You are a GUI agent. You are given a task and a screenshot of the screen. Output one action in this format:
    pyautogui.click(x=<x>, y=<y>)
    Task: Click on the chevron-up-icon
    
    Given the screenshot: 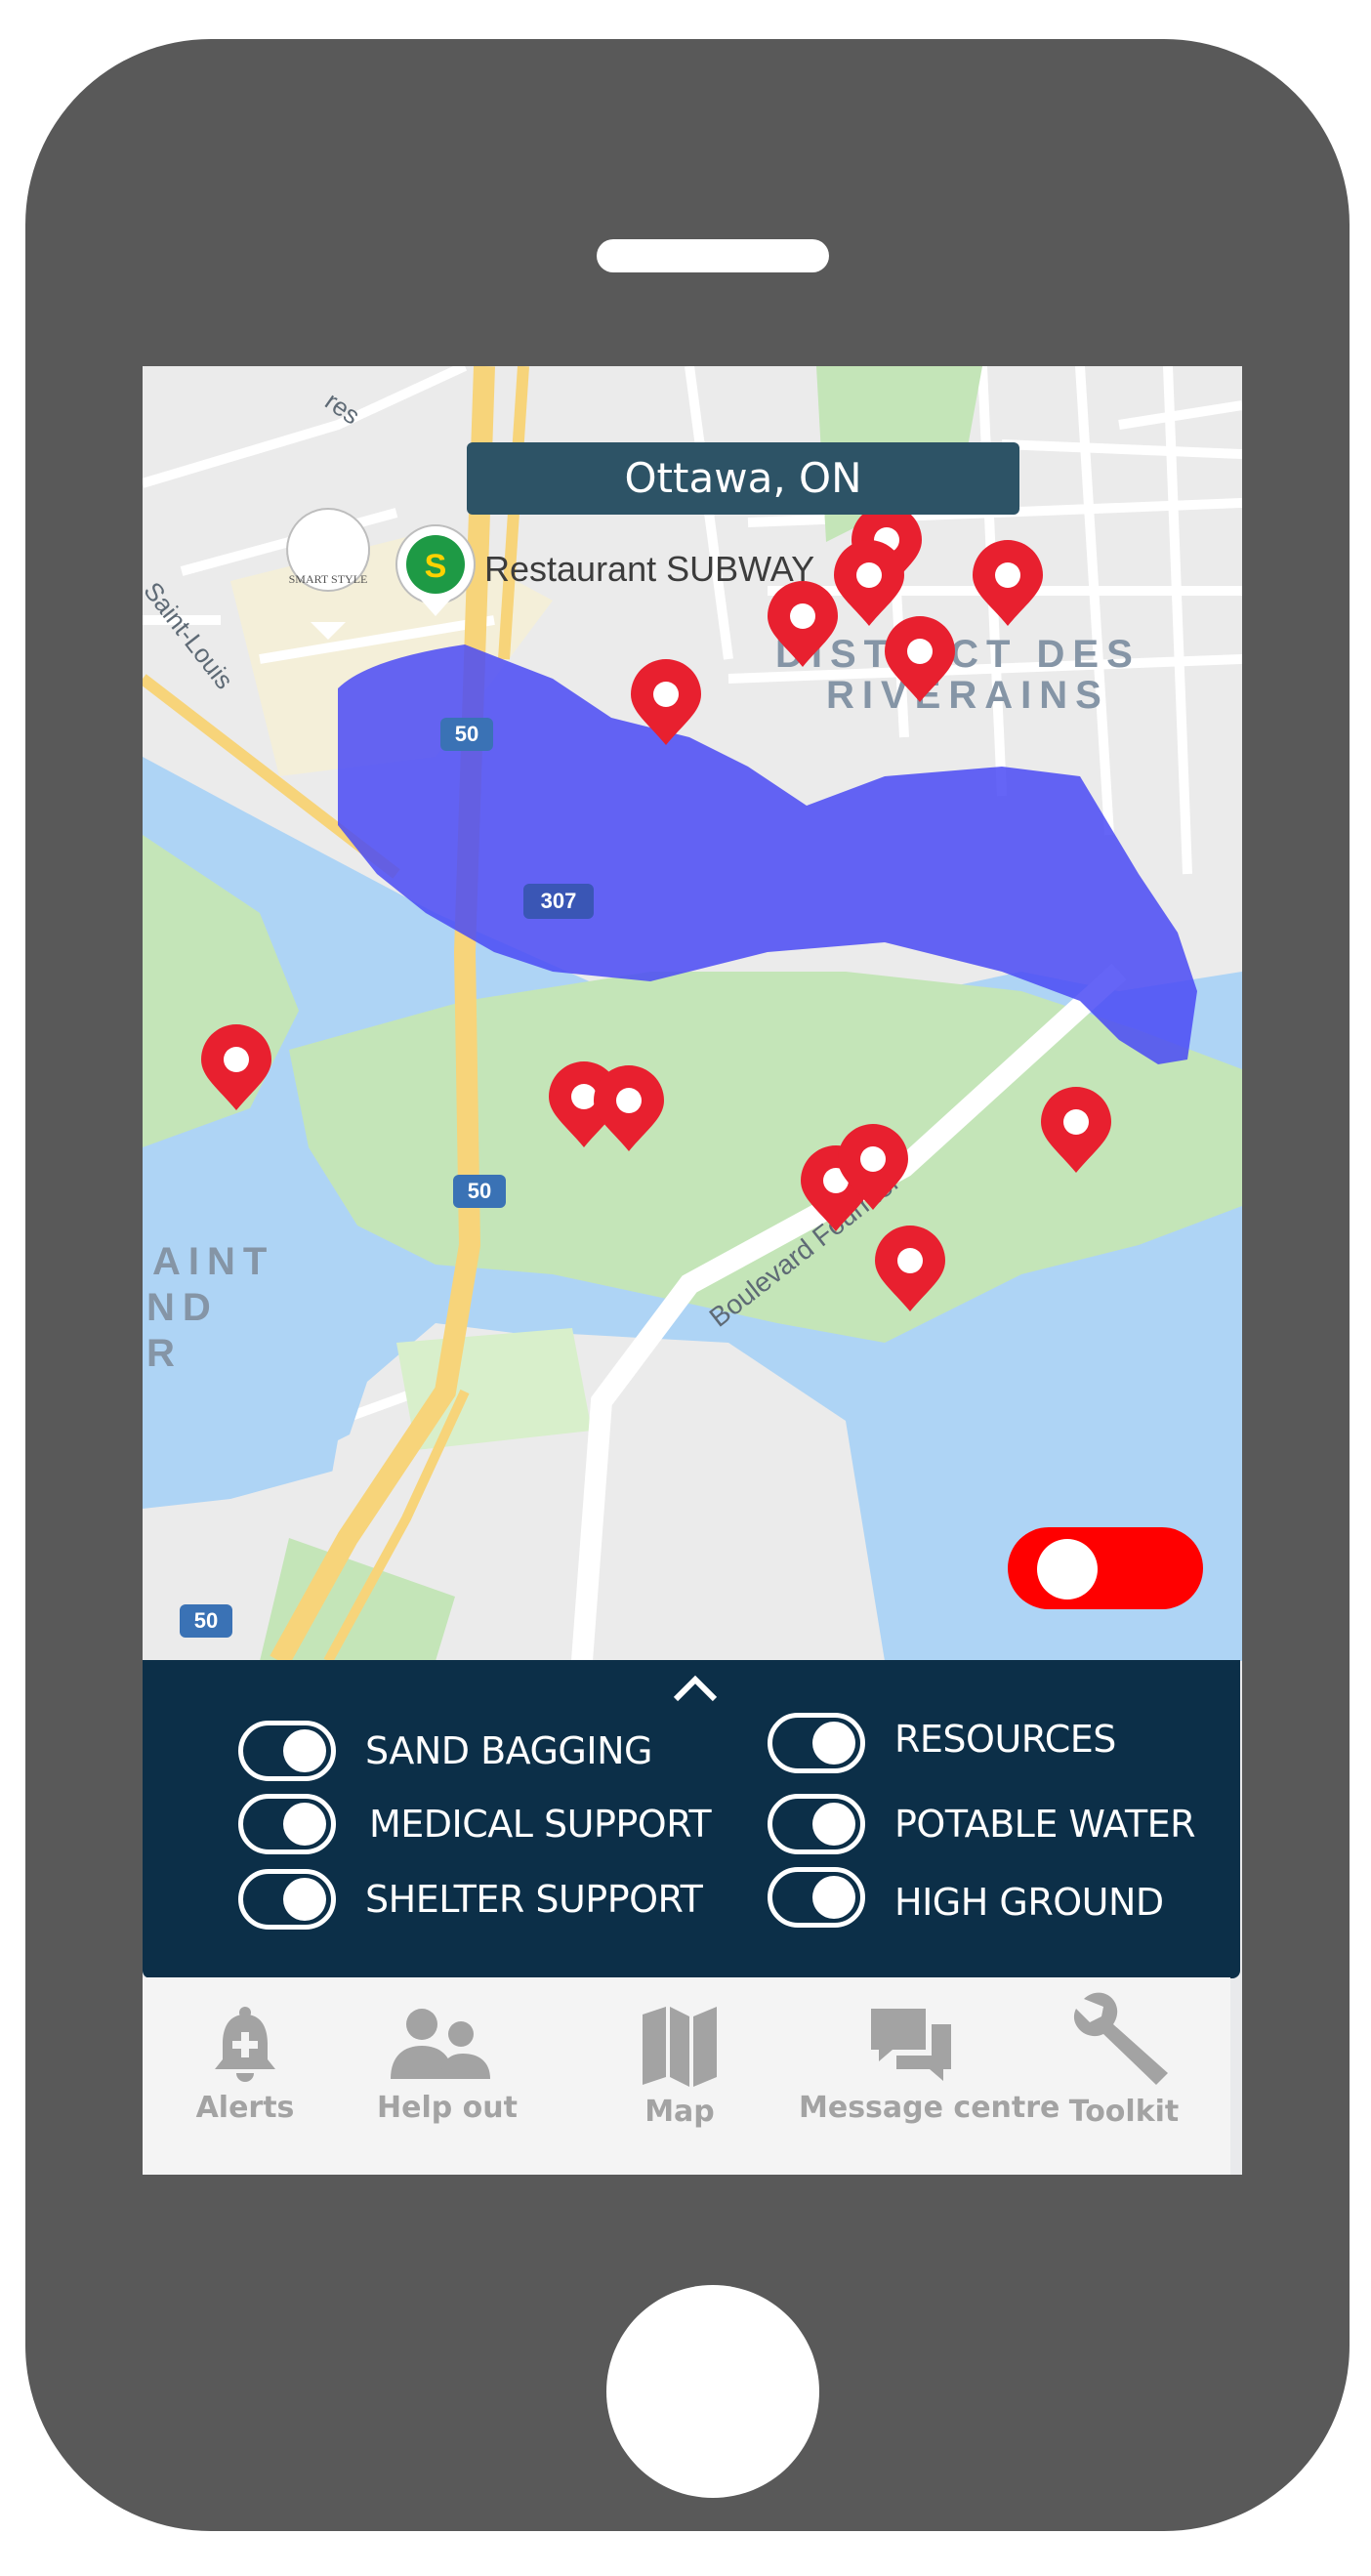 What is the action you would take?
    pyautogui.click(x=696, y=1687)
    